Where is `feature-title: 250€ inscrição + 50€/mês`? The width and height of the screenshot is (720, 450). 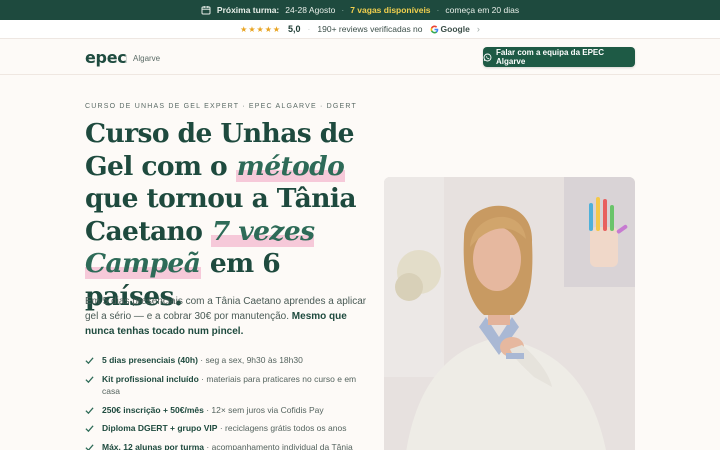 feature-title: 250€ inscrição + 50€/mês is located at coordinates (153, 409).